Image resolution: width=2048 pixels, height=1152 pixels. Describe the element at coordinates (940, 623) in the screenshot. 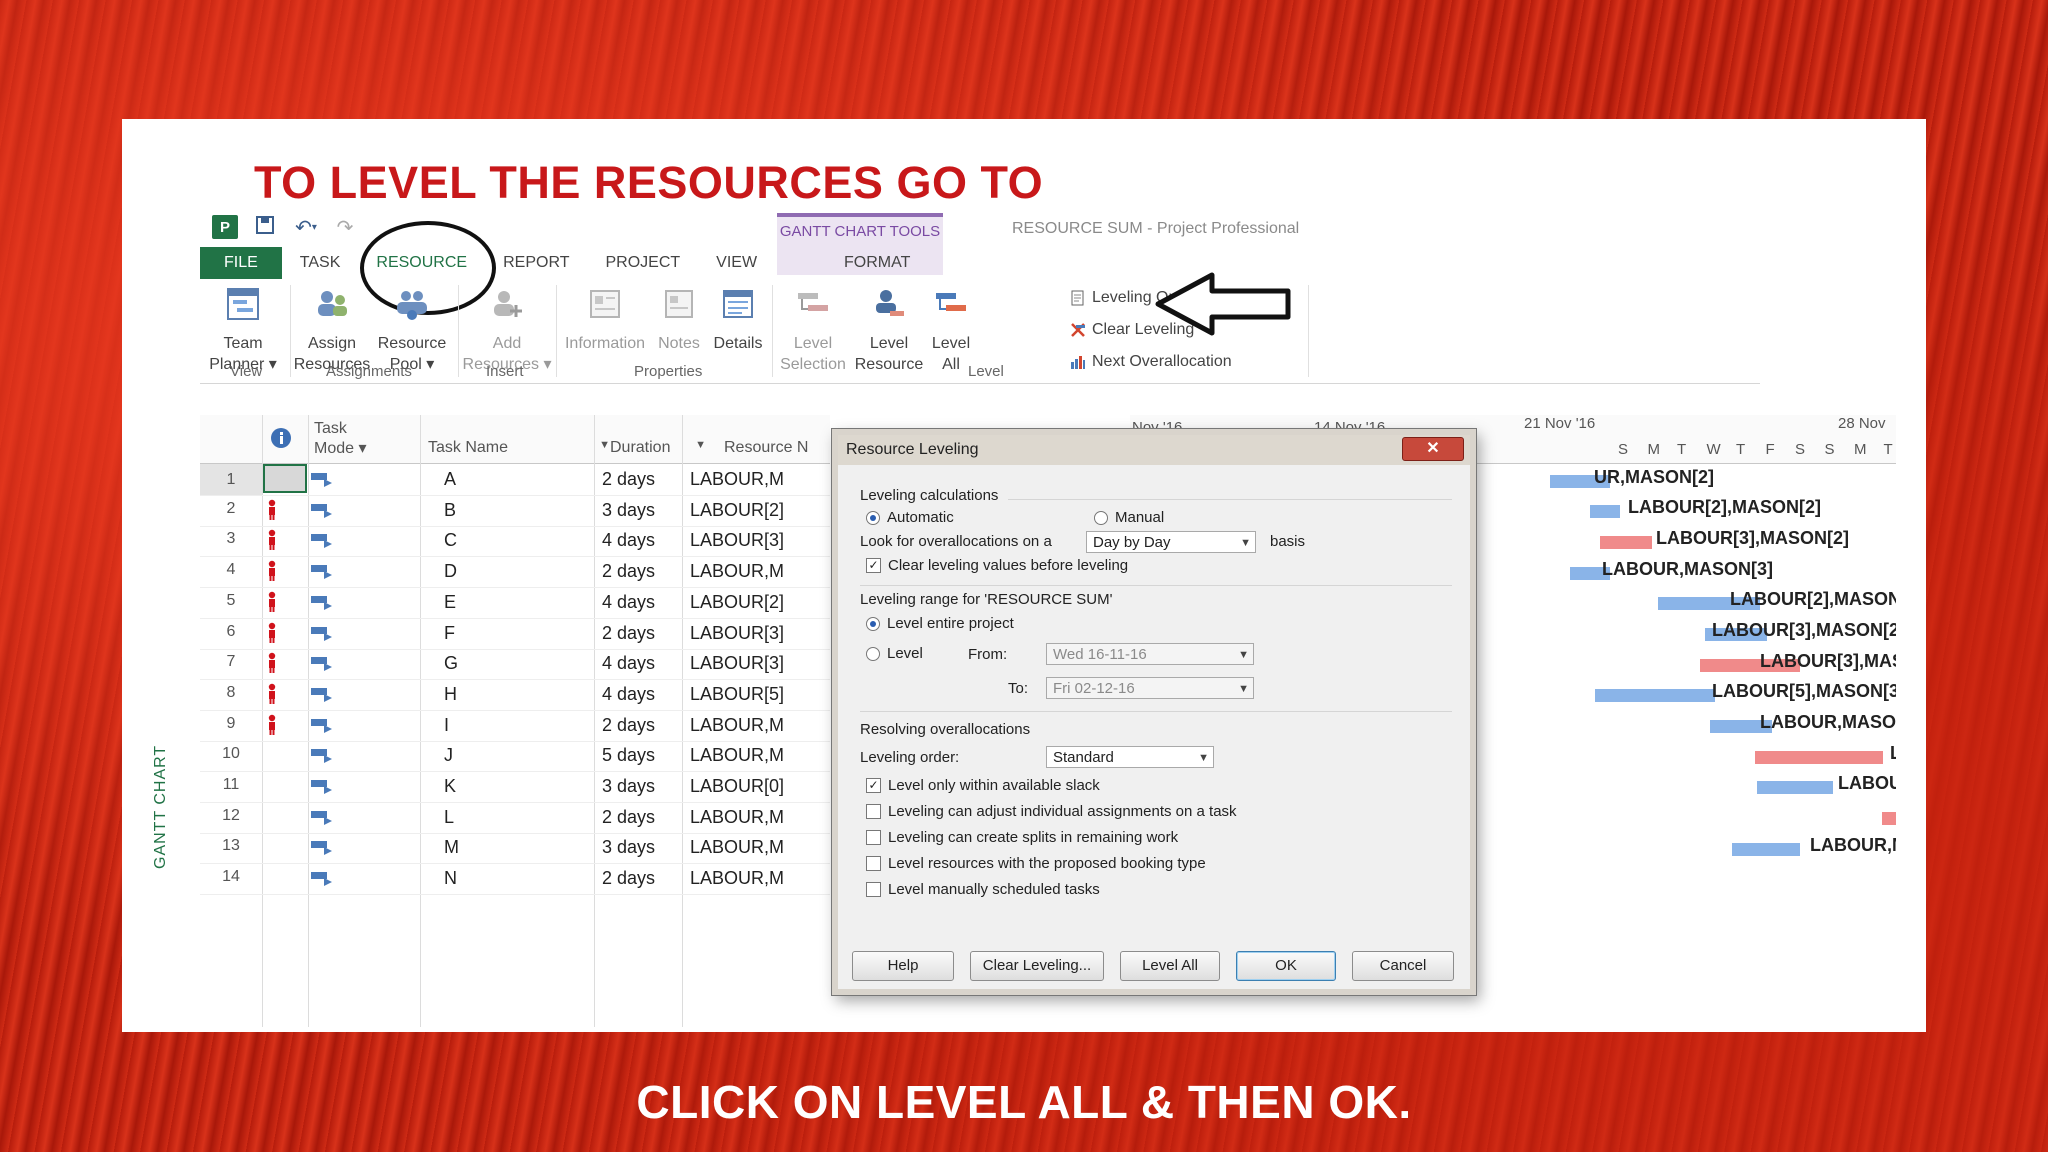

I see `entire-project-radio: Level entire project` at that location.